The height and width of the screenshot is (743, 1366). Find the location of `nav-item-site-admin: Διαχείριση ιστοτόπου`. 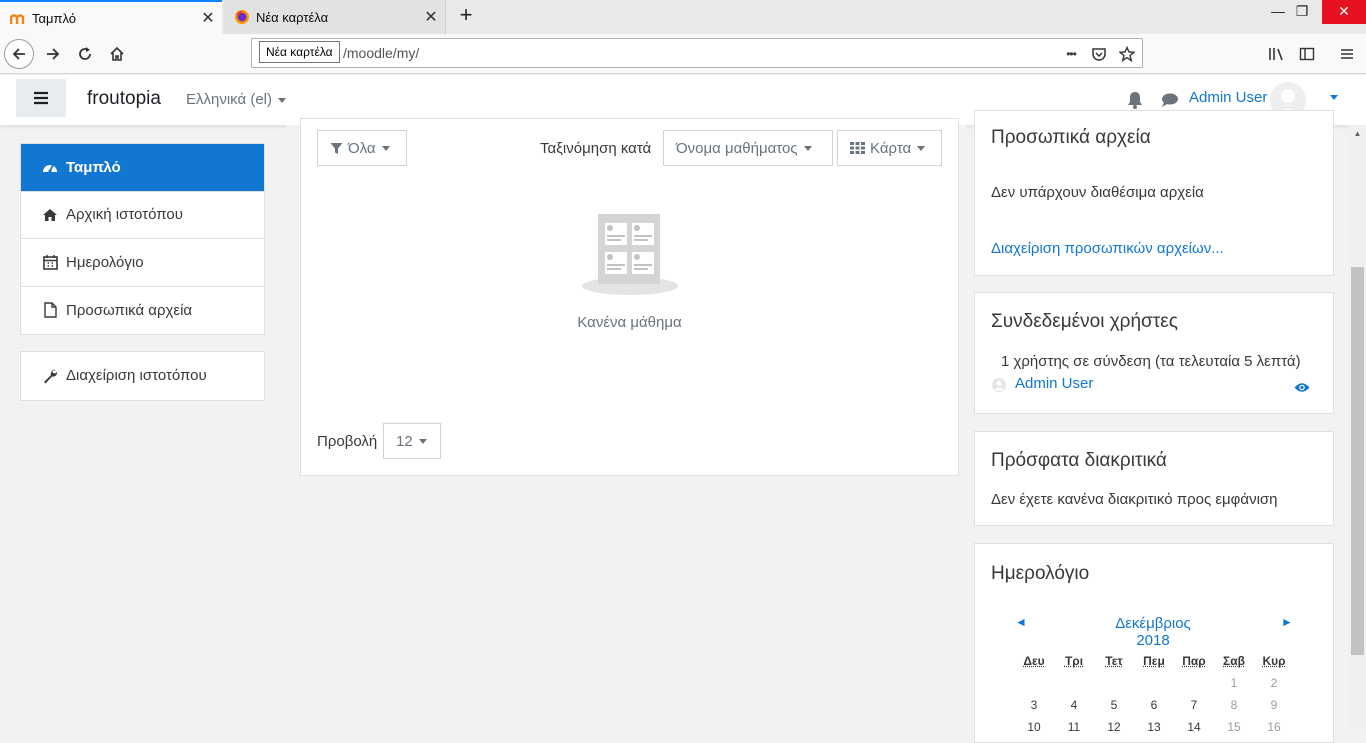

nav-item-site-admin: Διαχείριση ιστοτόπου is located at coordinates (142, 376).